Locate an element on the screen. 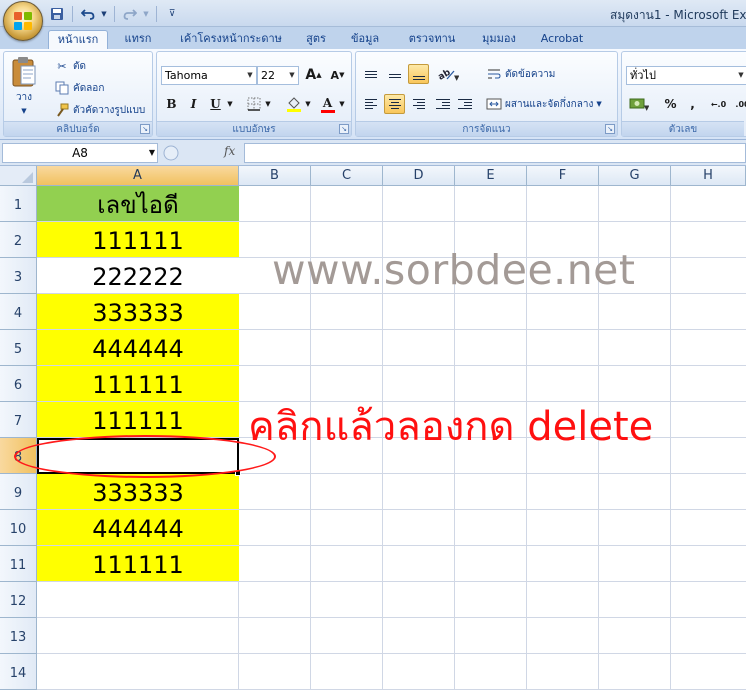  cell-a9: 333333 is located at coordinates (138, 492).